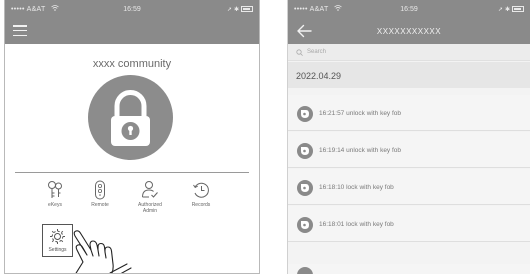  Describe the element at coordinates (100, 190) in the screenshot. I see `remote-icon` at that location.